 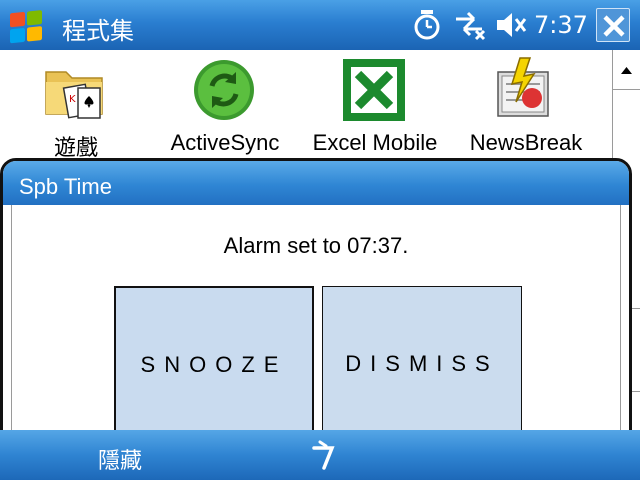 What do you see at coordinates (76, 90) in the screenshot?
I see `games-folder-icon: K` at bounding box center [76, 90].